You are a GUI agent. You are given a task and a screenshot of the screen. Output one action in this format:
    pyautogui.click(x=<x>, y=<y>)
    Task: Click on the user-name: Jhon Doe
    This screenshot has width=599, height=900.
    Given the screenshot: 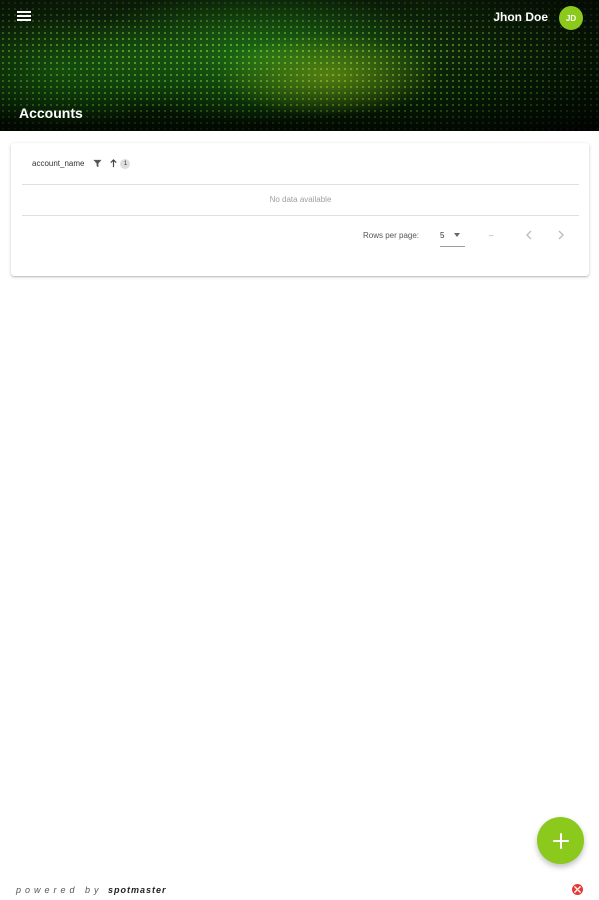 What is the action you would take?
    pyautogui.click(x=520, y=17)
    